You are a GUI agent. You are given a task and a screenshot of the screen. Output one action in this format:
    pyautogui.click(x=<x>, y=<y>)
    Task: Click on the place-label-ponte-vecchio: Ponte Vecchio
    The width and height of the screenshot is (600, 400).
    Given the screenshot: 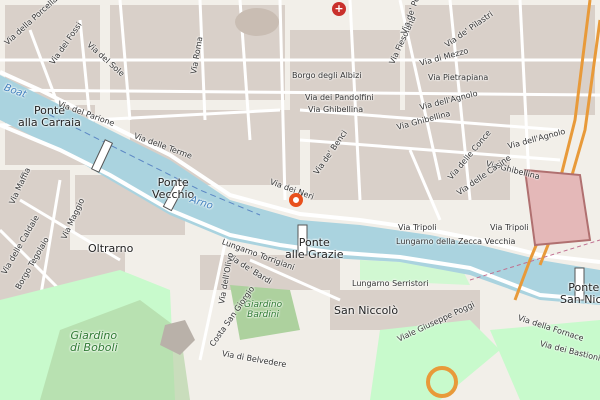 What is the action you would take?
    pyautogui.click(x=173, y=188)
    